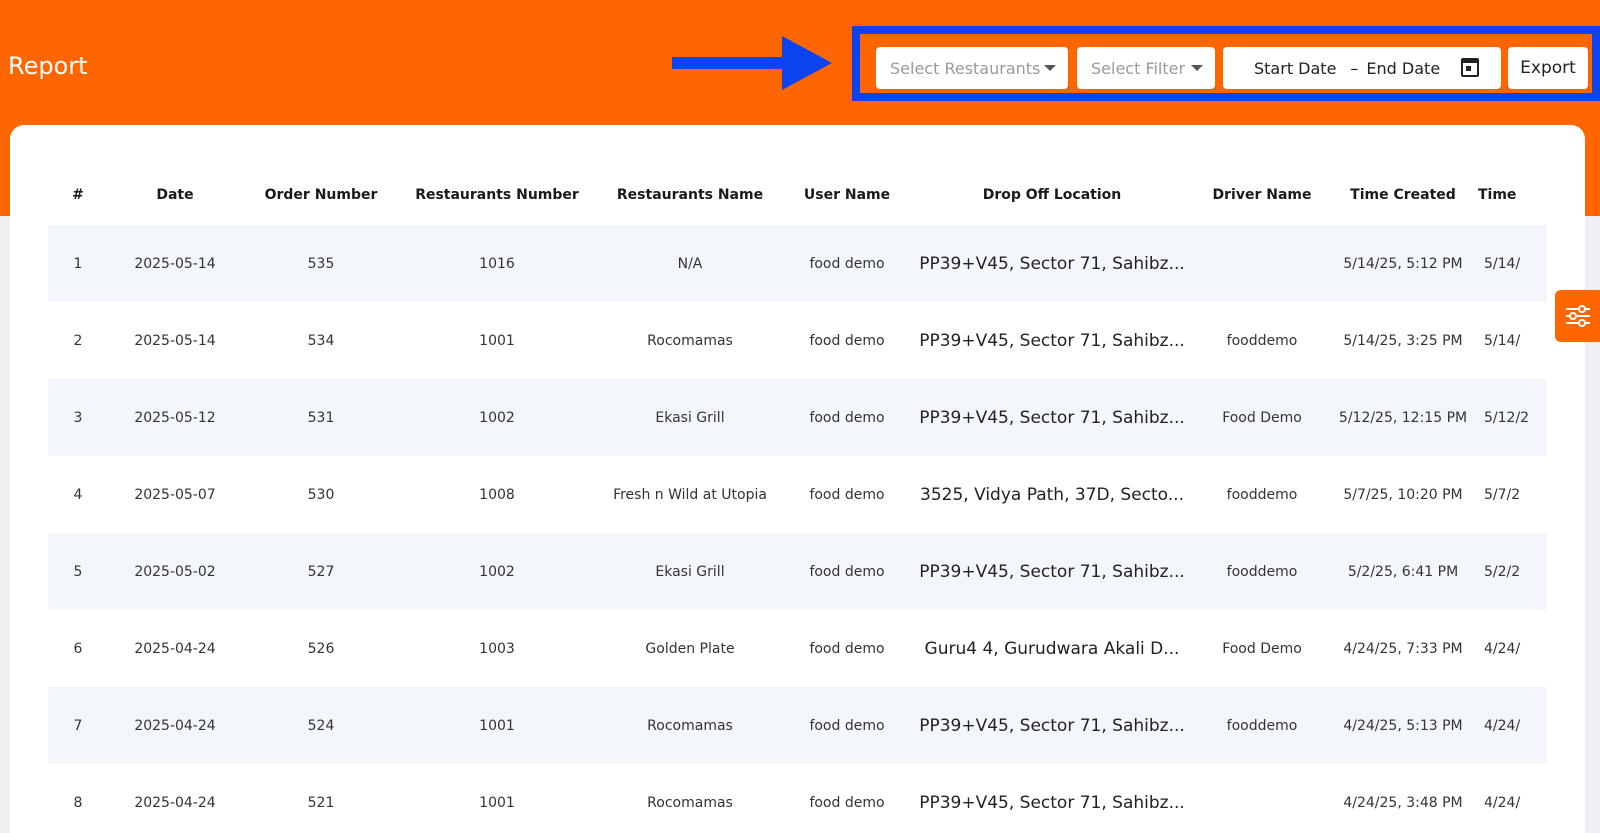  Describe the element at coordinates (690, 263) in the screenshot. I see `cell-restaurants-name: N/A` at that location.